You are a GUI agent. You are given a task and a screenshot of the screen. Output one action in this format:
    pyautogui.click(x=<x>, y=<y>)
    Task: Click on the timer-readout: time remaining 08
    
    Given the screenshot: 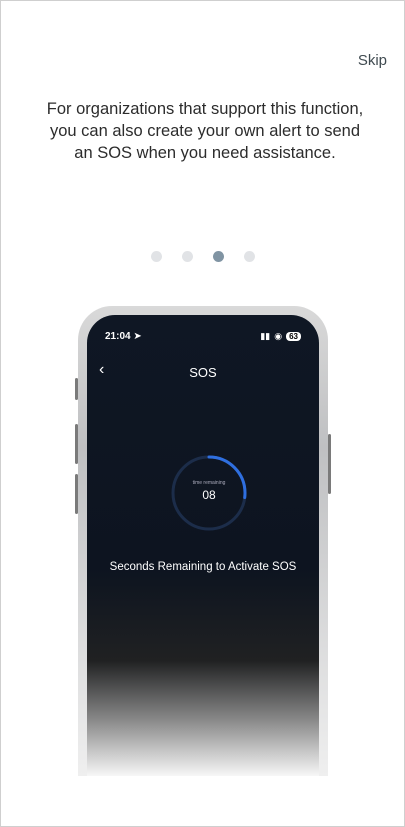 What is the action you would take?
    pyautogui.click(x=209, y=491)
    